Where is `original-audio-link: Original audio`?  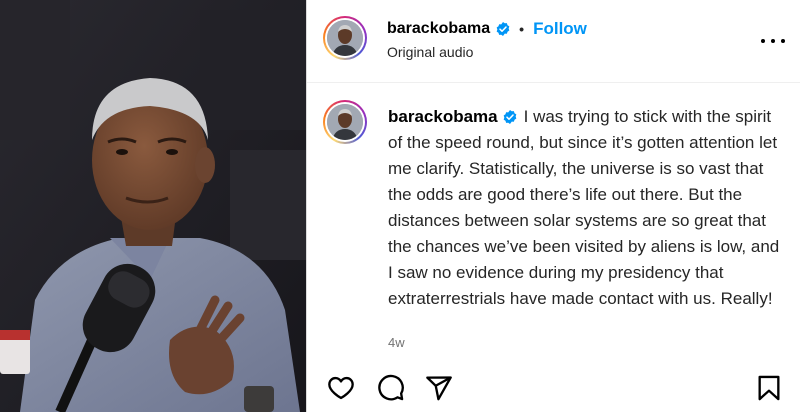 original-audio-link: Original audio is located at coordinates (430, 52).